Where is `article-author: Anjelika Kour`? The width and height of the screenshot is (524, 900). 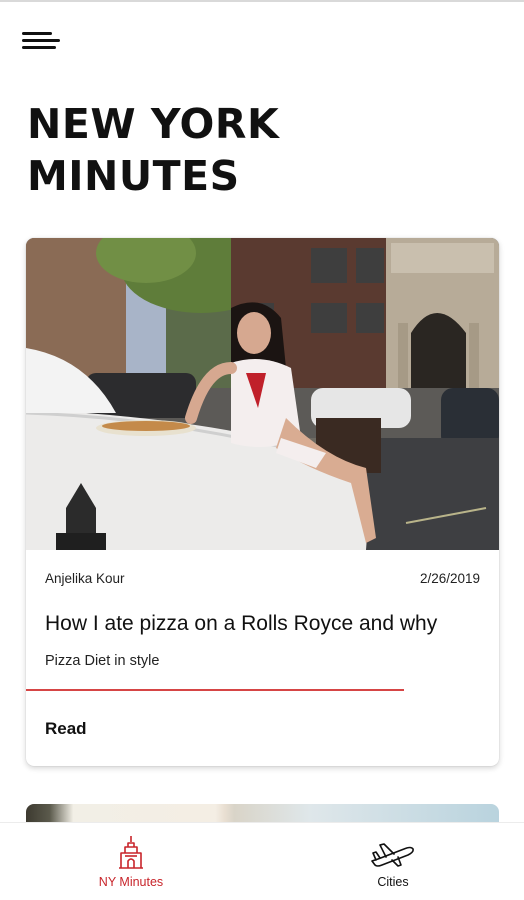
article-author: Anjelika Kour is located at coordinates (85, 578).